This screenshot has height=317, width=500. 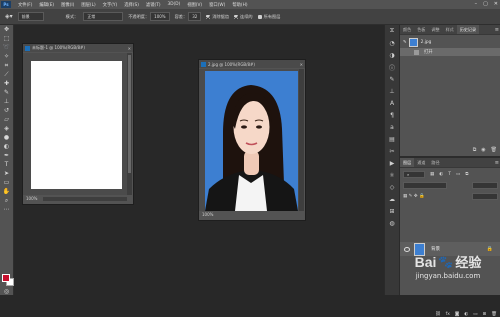 What do you see at coordinates (6, 191) in the screenshot?
I see `hand-tool-icon: ✋` at bounding box center [6, 191].